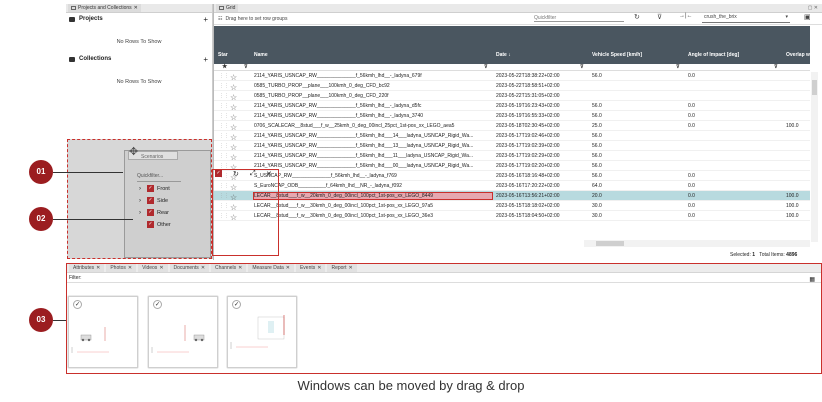 The image size is (822, 402). I want to click on tab-documents: Documents ✕, so click(189, 268).